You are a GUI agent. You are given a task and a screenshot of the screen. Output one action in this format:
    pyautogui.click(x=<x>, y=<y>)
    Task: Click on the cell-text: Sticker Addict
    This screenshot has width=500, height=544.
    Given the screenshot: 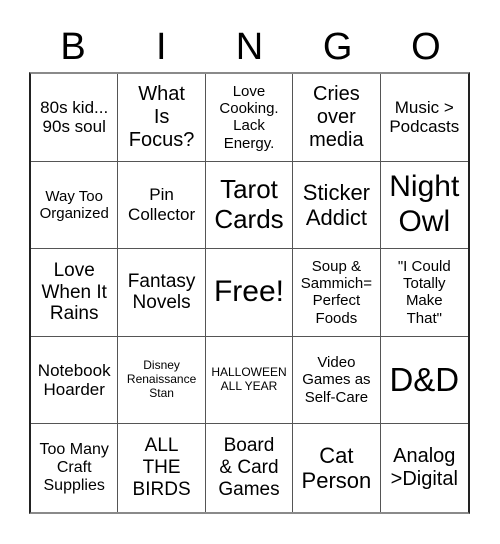 What is the action you would take?
    pyautogui.click(x=336, y=204)
    